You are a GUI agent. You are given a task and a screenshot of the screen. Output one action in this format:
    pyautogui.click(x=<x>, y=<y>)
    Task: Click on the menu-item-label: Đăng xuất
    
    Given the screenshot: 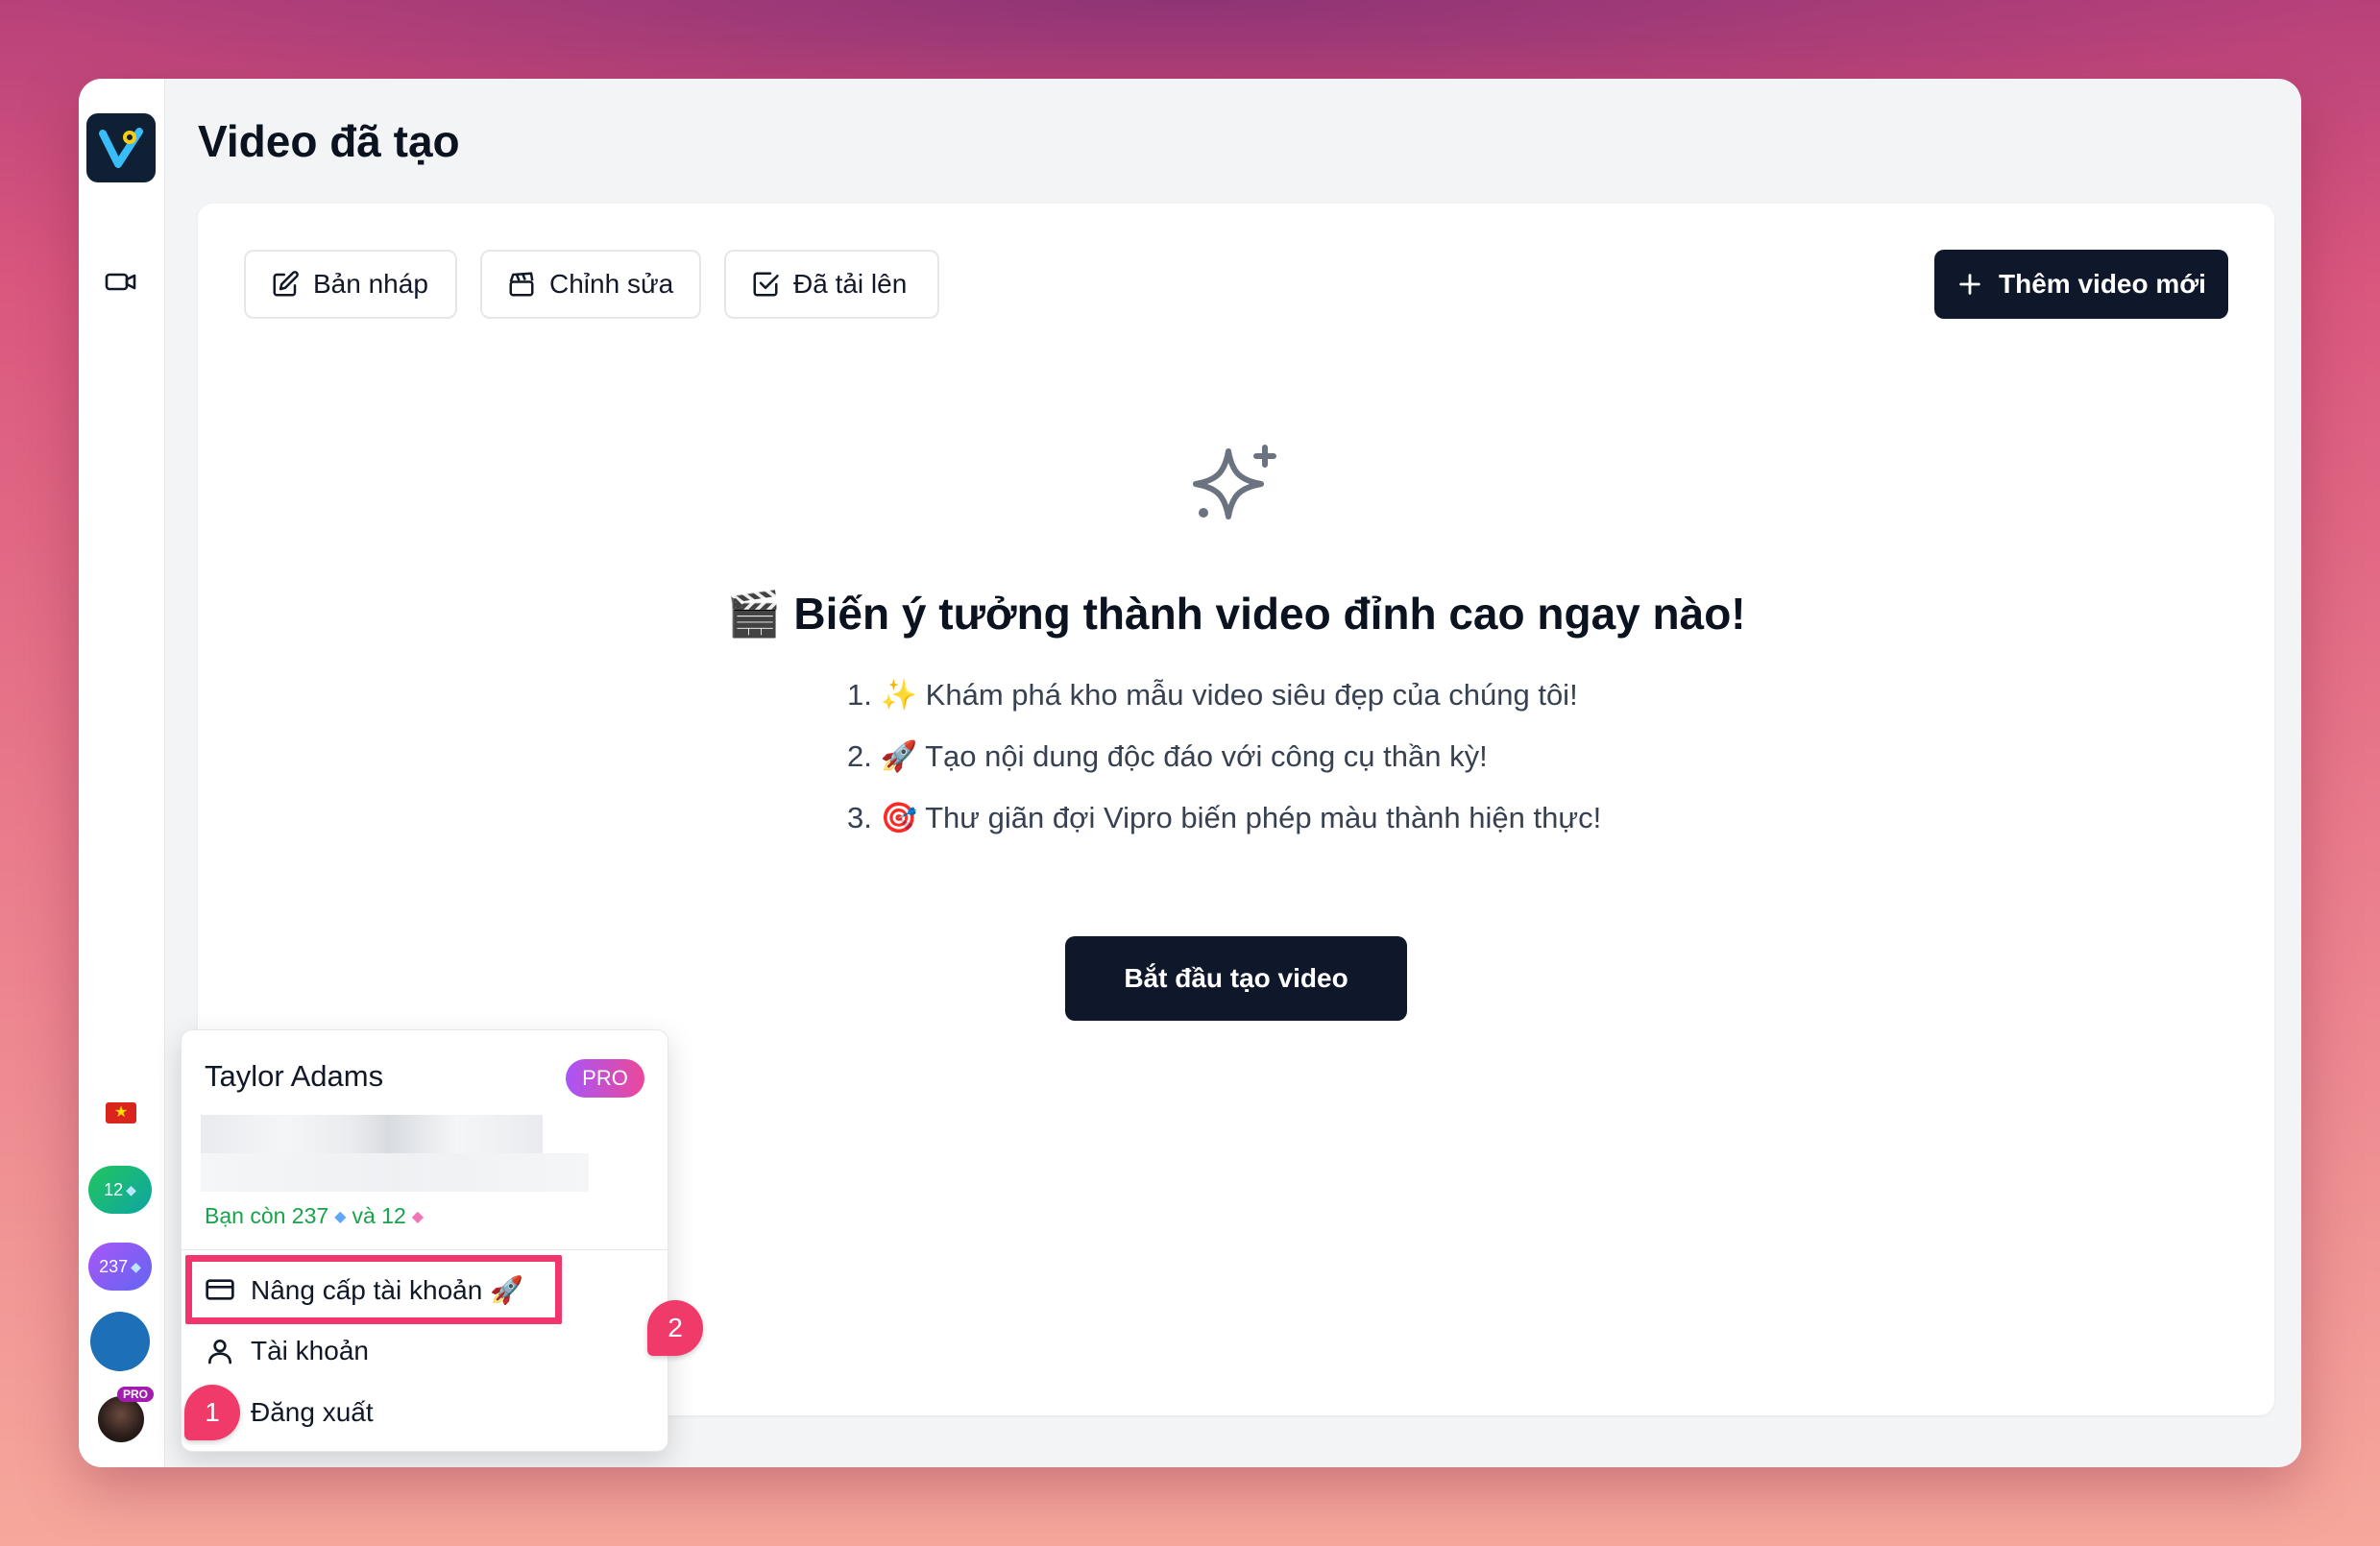 What is the action you would take?
    pyautogui.click(x=312, y=1412)
    